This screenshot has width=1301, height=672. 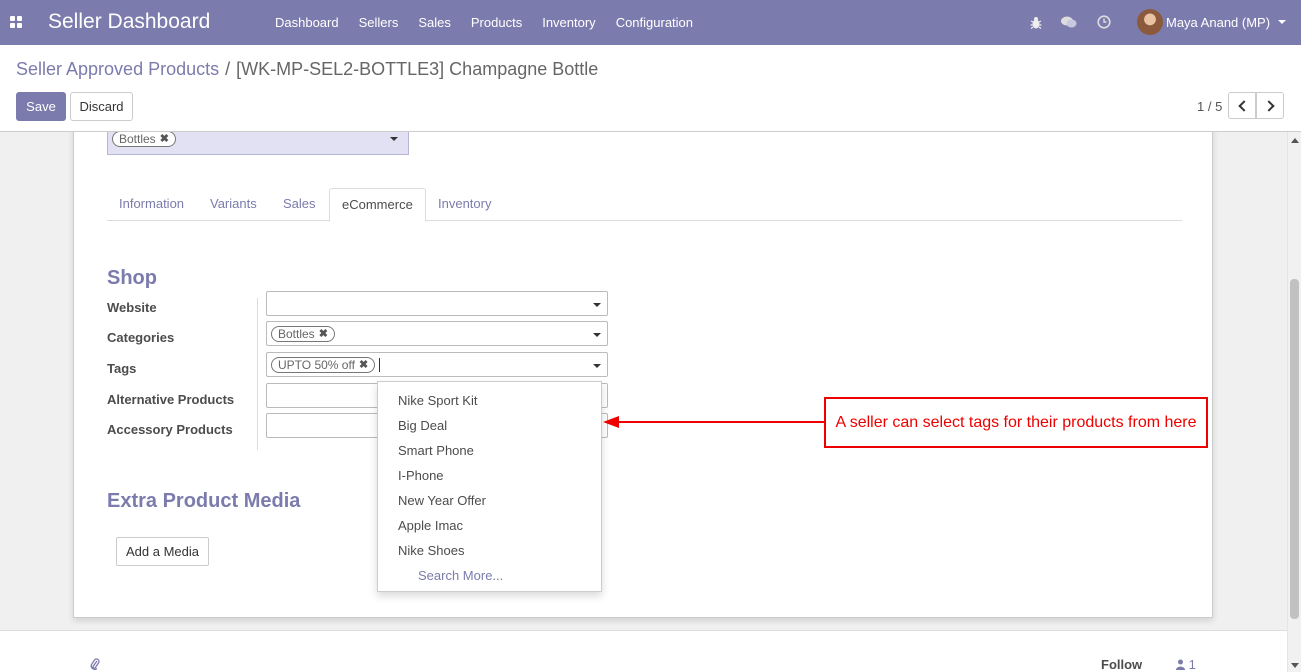 I want to click on tab-ecommerce: eCommerce, so click(x=377, y=205).